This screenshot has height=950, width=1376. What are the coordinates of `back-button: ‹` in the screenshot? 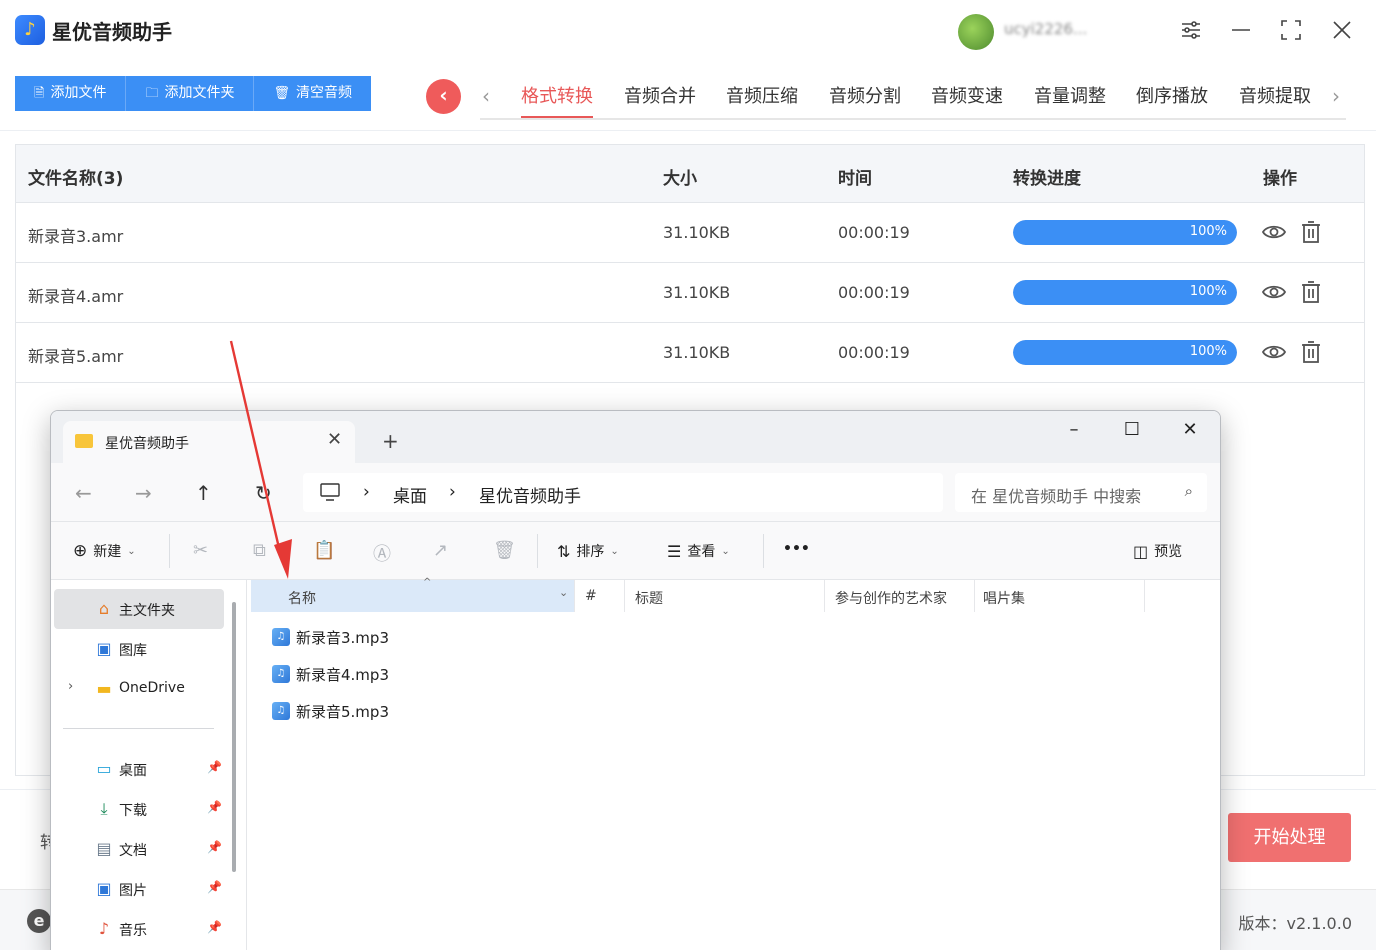 It's located at (443, 96).